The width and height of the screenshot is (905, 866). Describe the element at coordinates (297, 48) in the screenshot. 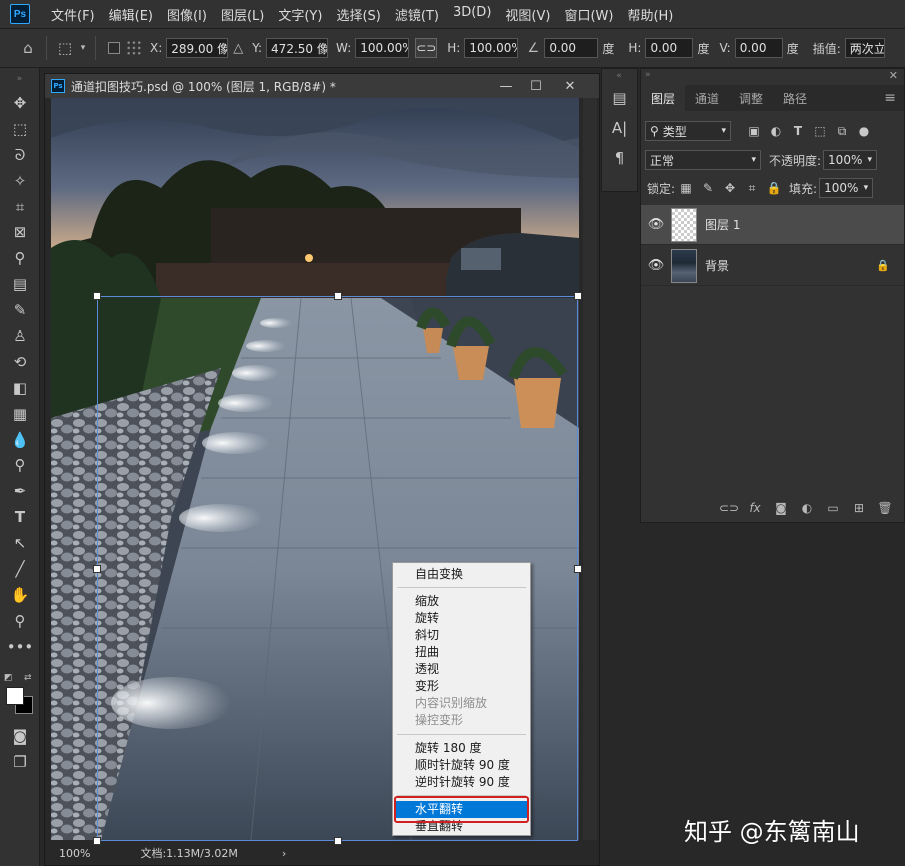

I see `y-position-field: 472.50 像素` at that location.